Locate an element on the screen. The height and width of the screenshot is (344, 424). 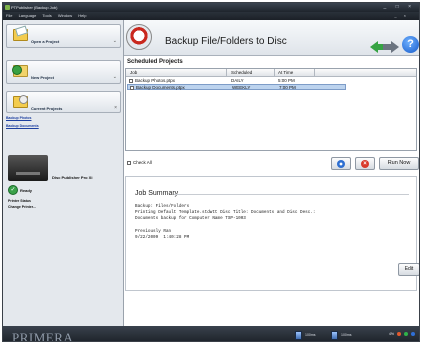
scheduled-projects-label: Scheduled Projects is located at coordinates (155, 62).